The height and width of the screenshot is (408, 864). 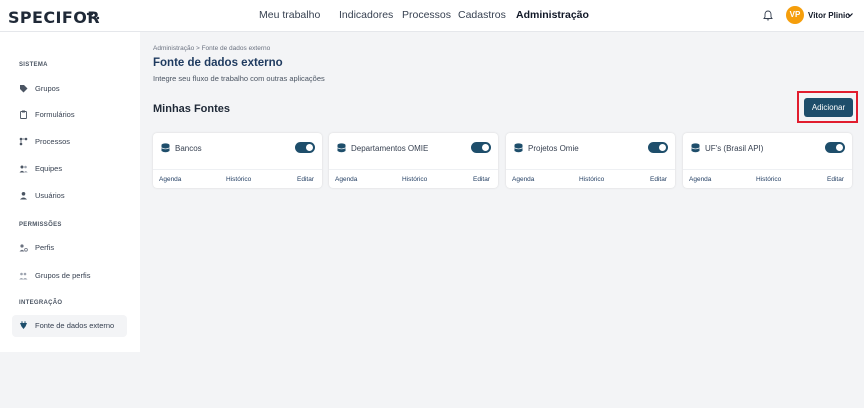 I want to click on profile-group-icon, so click(x=23, y=276).